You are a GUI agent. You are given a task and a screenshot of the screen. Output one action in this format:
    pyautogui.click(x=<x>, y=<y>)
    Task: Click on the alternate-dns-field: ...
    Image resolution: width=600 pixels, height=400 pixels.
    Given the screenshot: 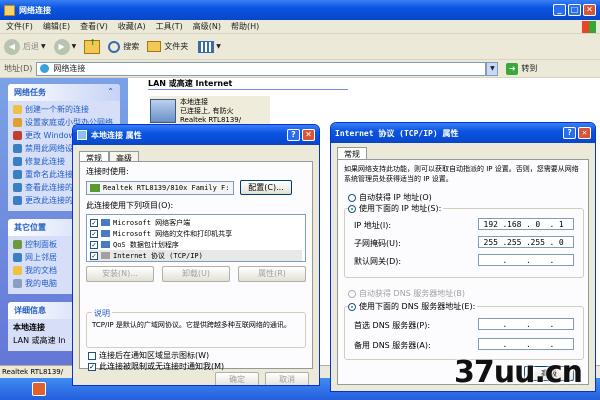 What is the action you would take?
    pyautogui.click(x=526, y=344)
    